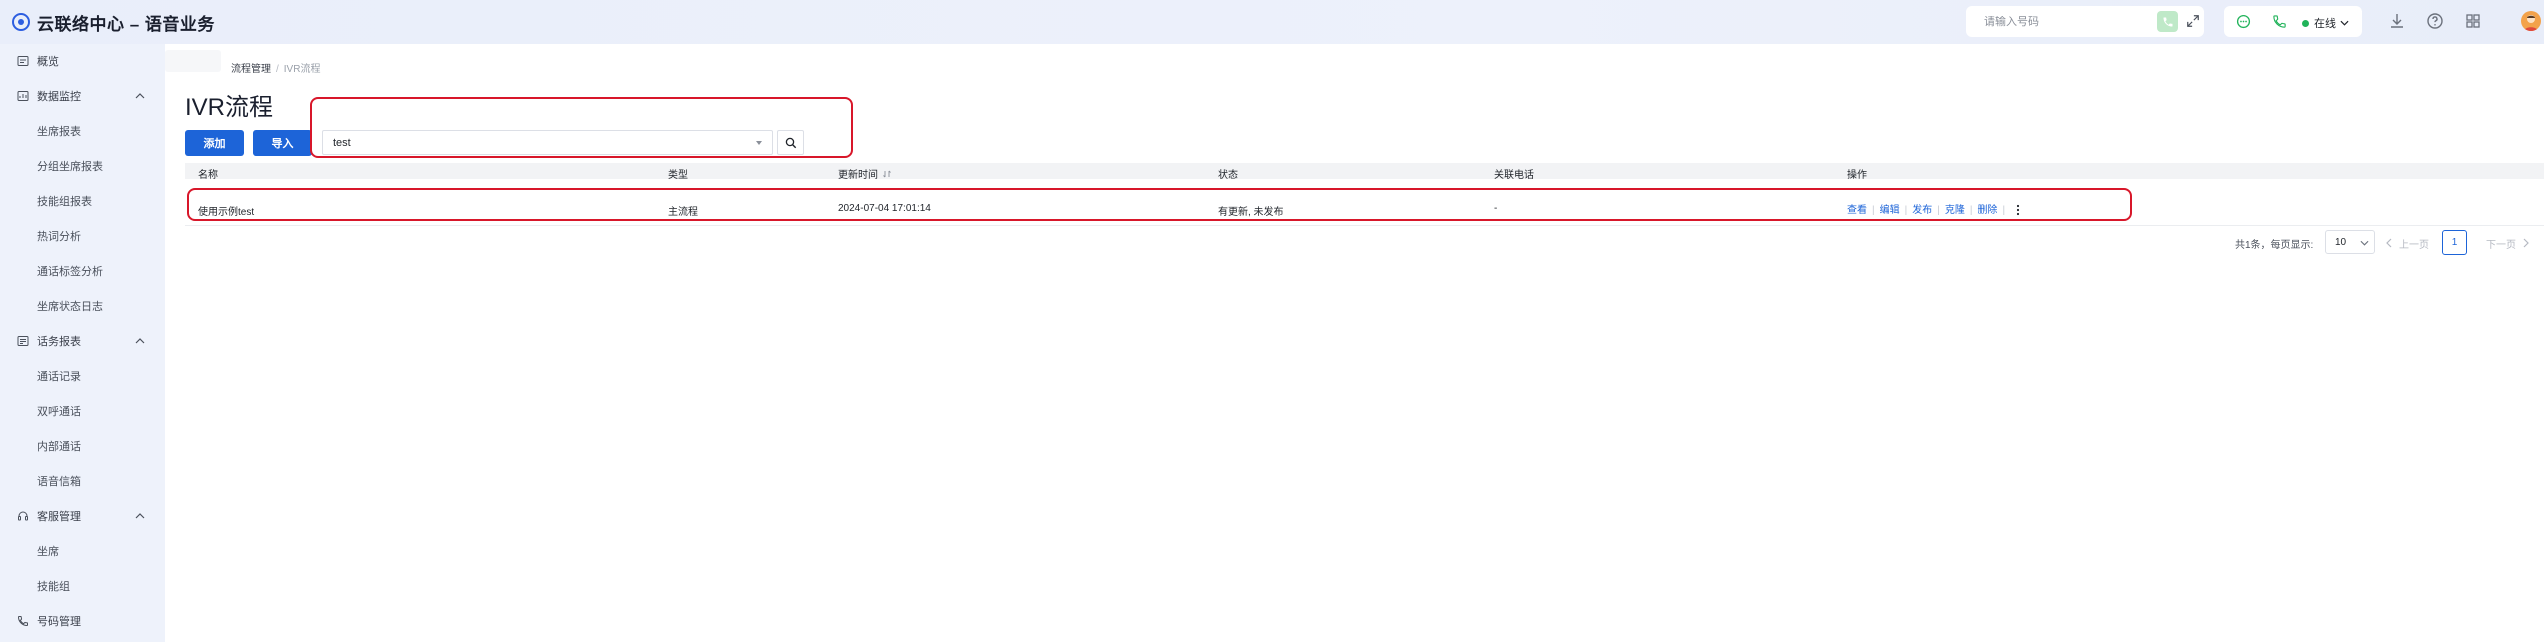  What do you see at coordinates (70, 167) in the screenshot?
I see `sidebar-item-label: 分组坐席报表` at bounding box center [70, 167].